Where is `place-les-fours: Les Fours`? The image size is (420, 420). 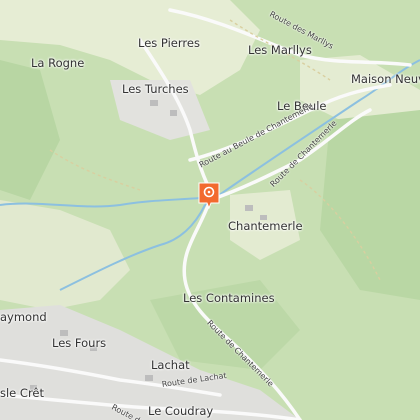 place-les-fours: Les Fours is located at coordinates (79, 343).